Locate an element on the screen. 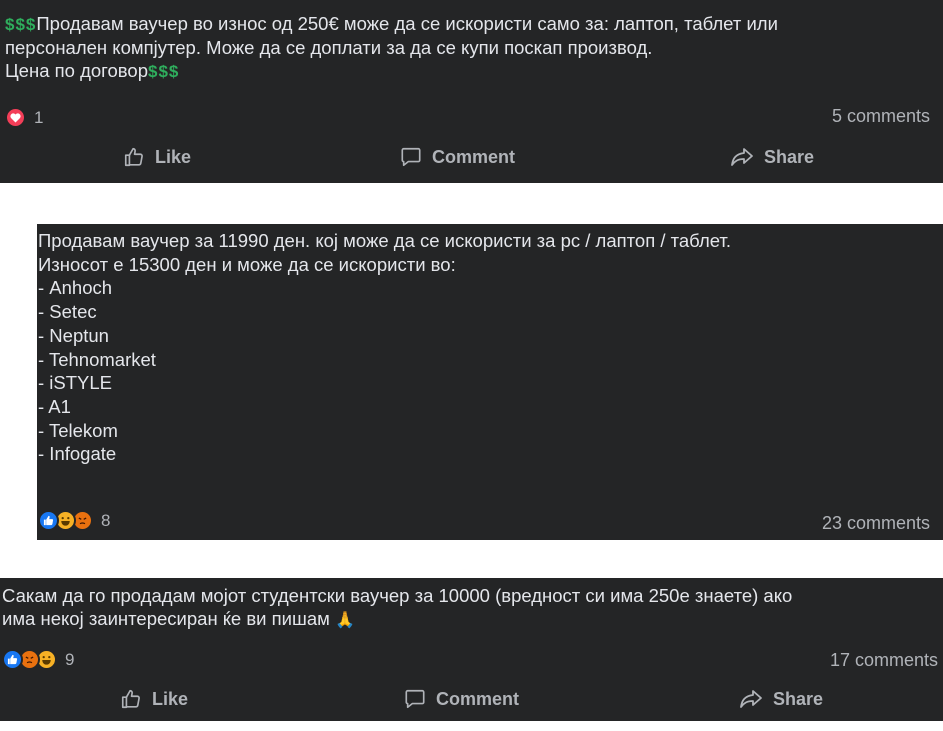 This screenshot has width=943, height=731. reaction-count: 1 is located at coordinates (39, 117).